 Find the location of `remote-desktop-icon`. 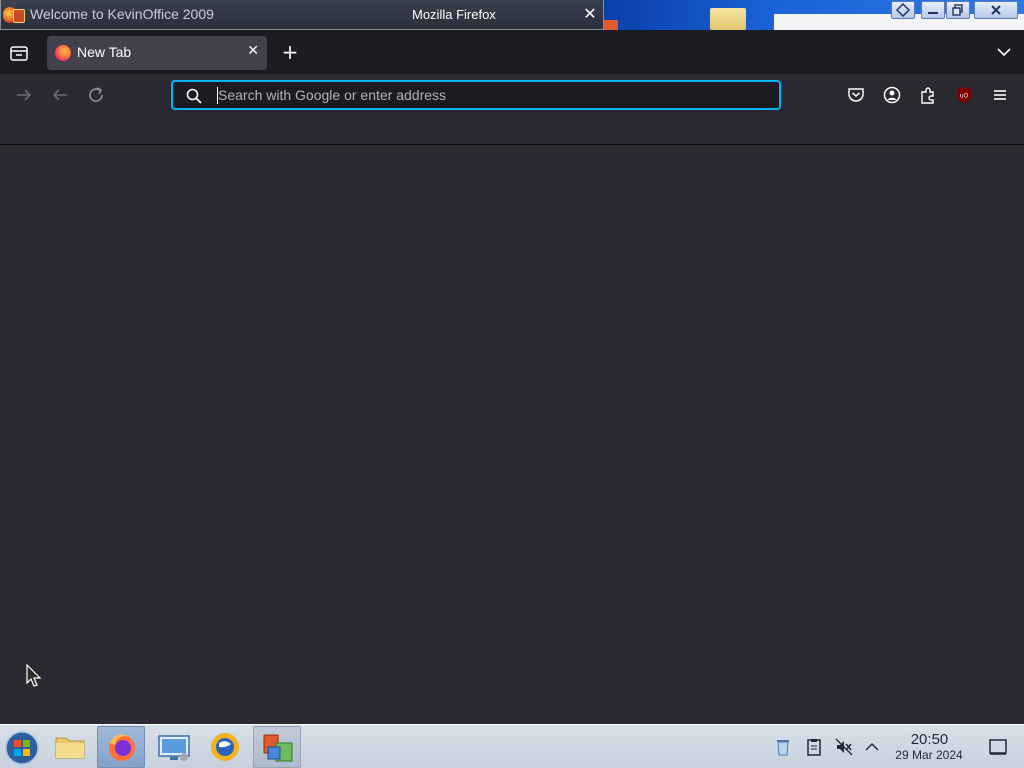

remote-desktop-icon is located at coordinates (174, 748).